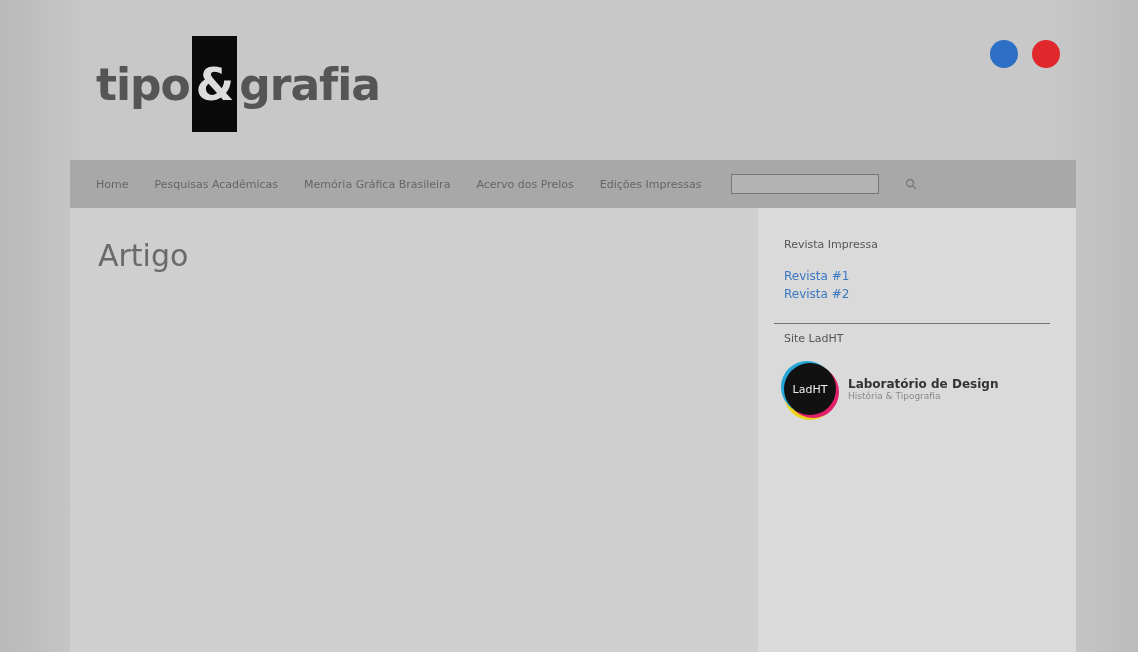  What do you see at coordinates (377, 184) in the screenshot?
I see `nav-link: Memória Gráfica Brasileira` at bounding box center [377, 184].